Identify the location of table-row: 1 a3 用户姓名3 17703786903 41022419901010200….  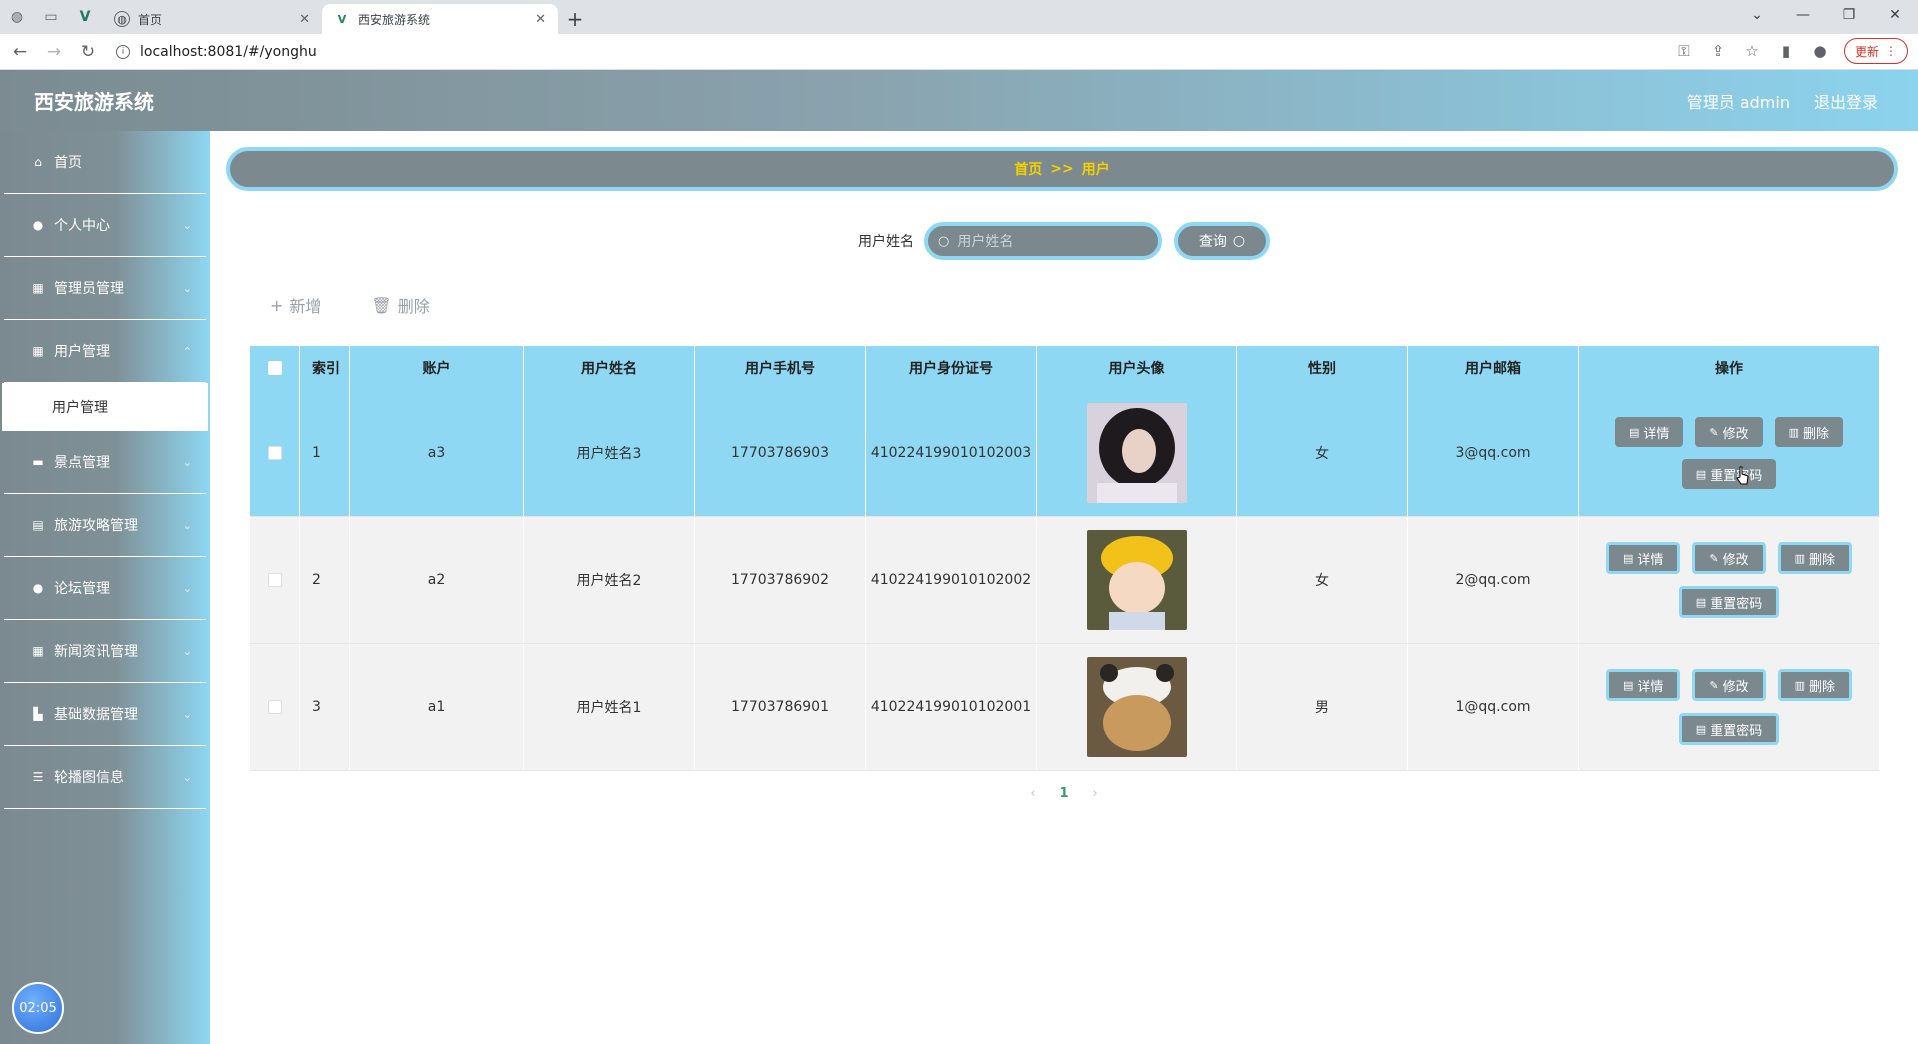
(1065, 453).